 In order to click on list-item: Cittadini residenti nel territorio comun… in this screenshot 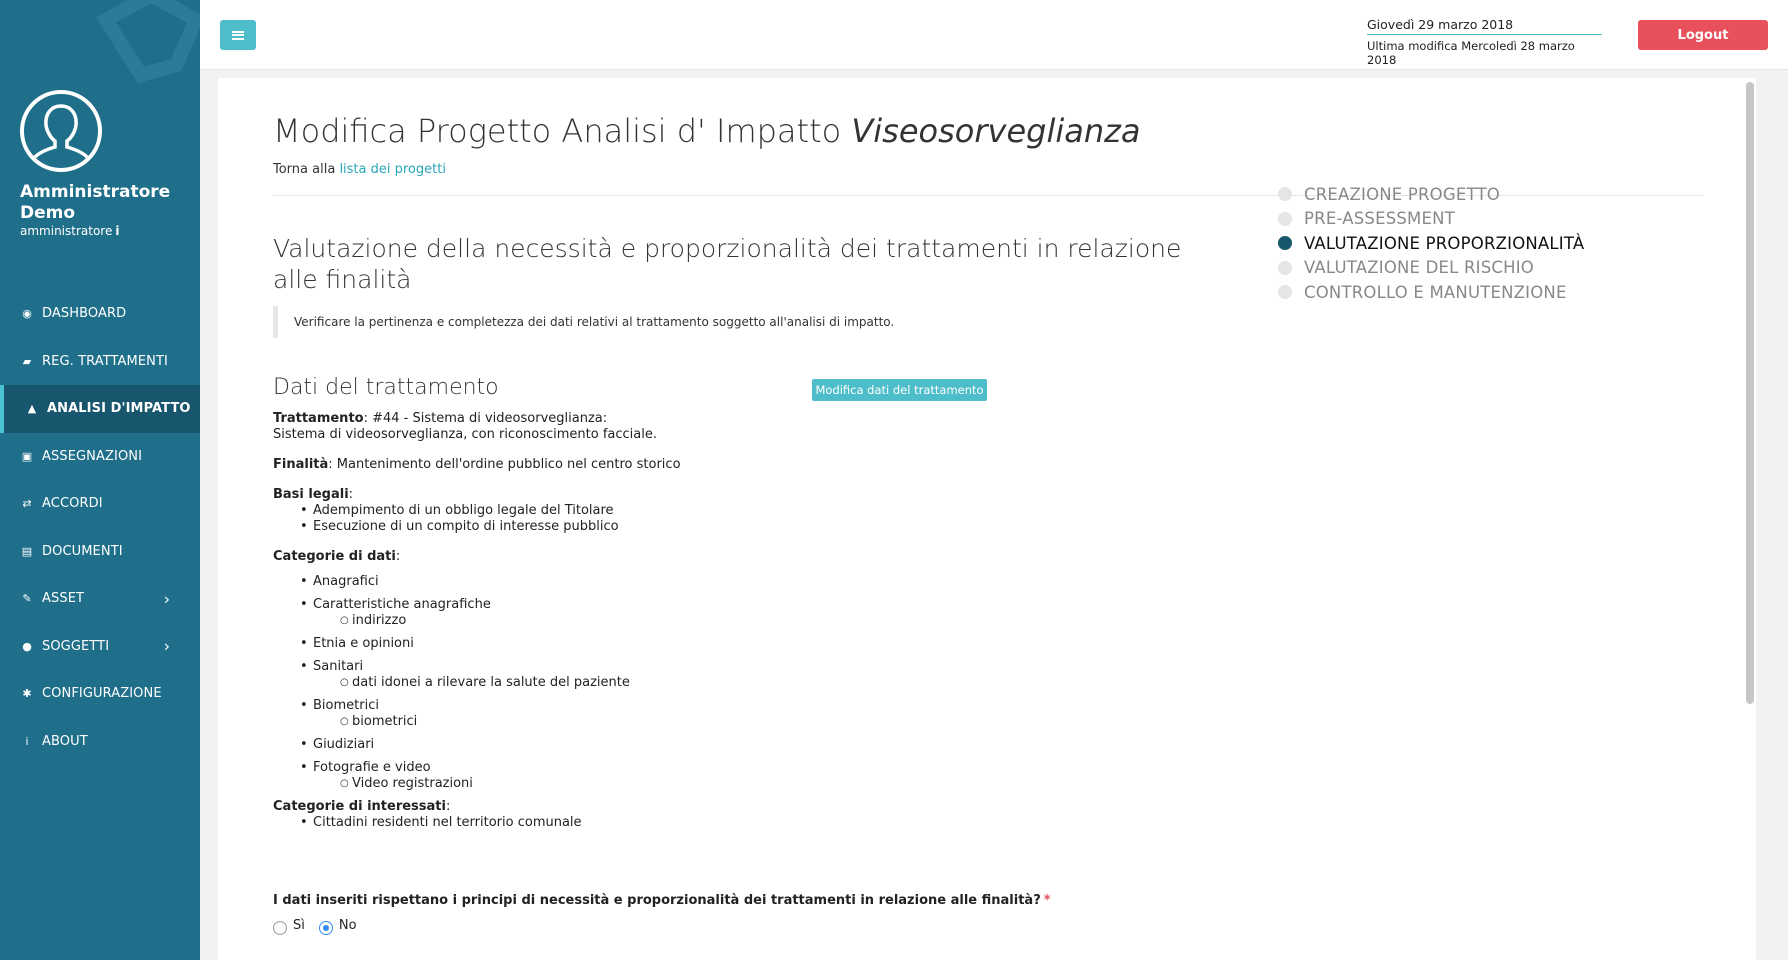, I will do `click(736, 823)`.